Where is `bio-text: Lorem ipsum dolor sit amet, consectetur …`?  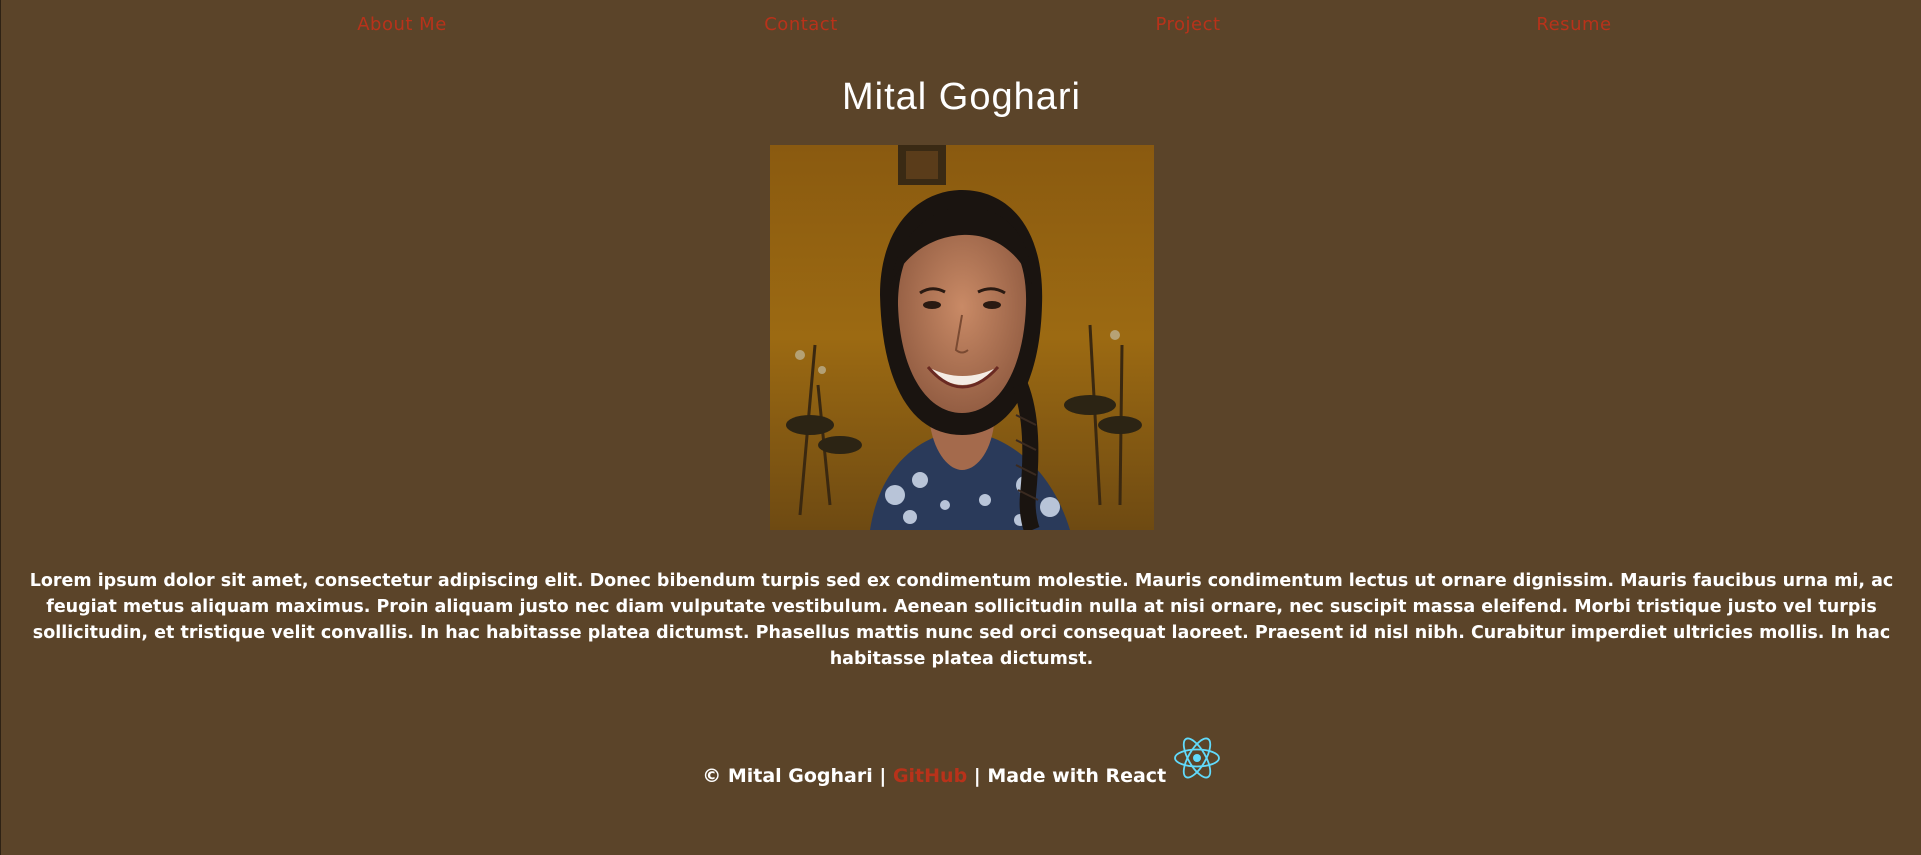
bio-text: Lorem ipsum dolor sit amet, consectetur … is located at coordinates (961, 620).